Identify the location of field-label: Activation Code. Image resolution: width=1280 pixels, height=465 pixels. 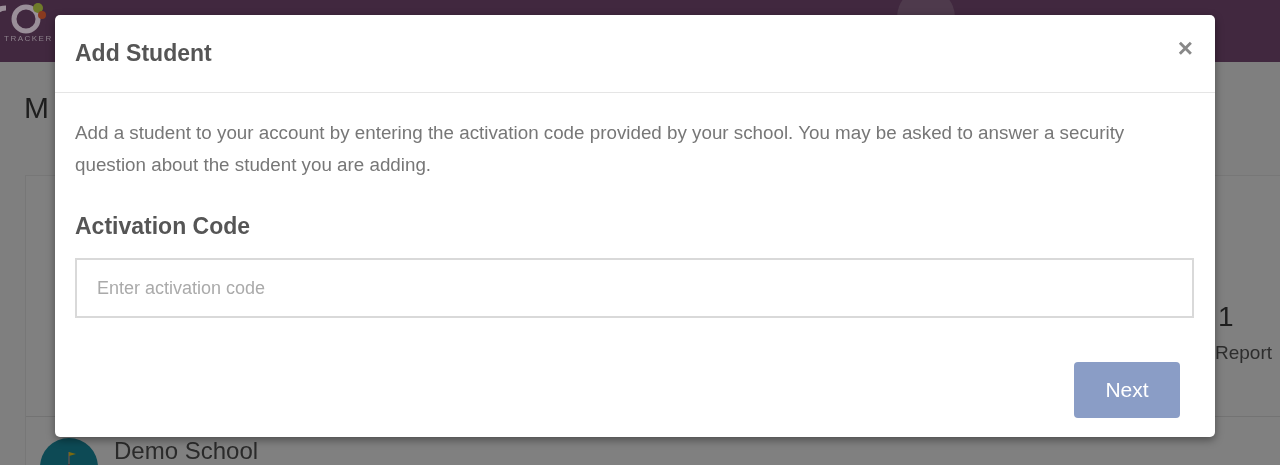
(163, 226).